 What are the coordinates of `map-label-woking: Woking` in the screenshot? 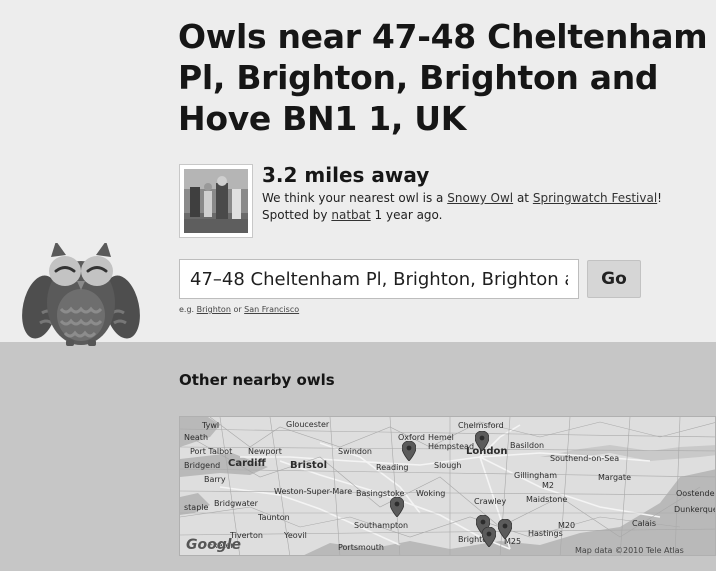 It's located at (431, 493).